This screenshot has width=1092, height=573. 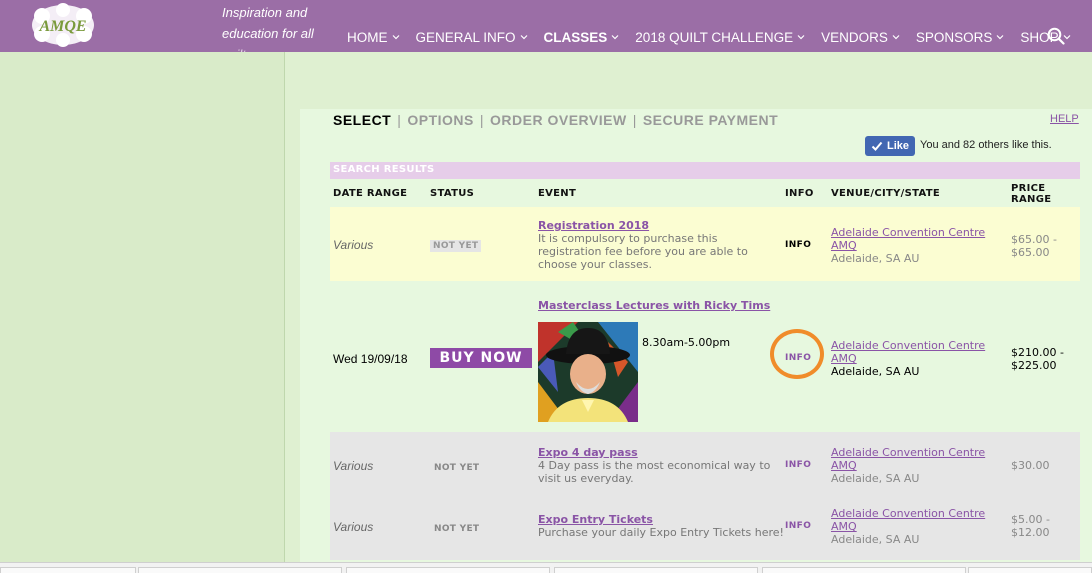 What do you see at coordinates (1030, 519) in the screenshot?
I see `price-min: $5.00 -` at bounding box center [1030, 519].